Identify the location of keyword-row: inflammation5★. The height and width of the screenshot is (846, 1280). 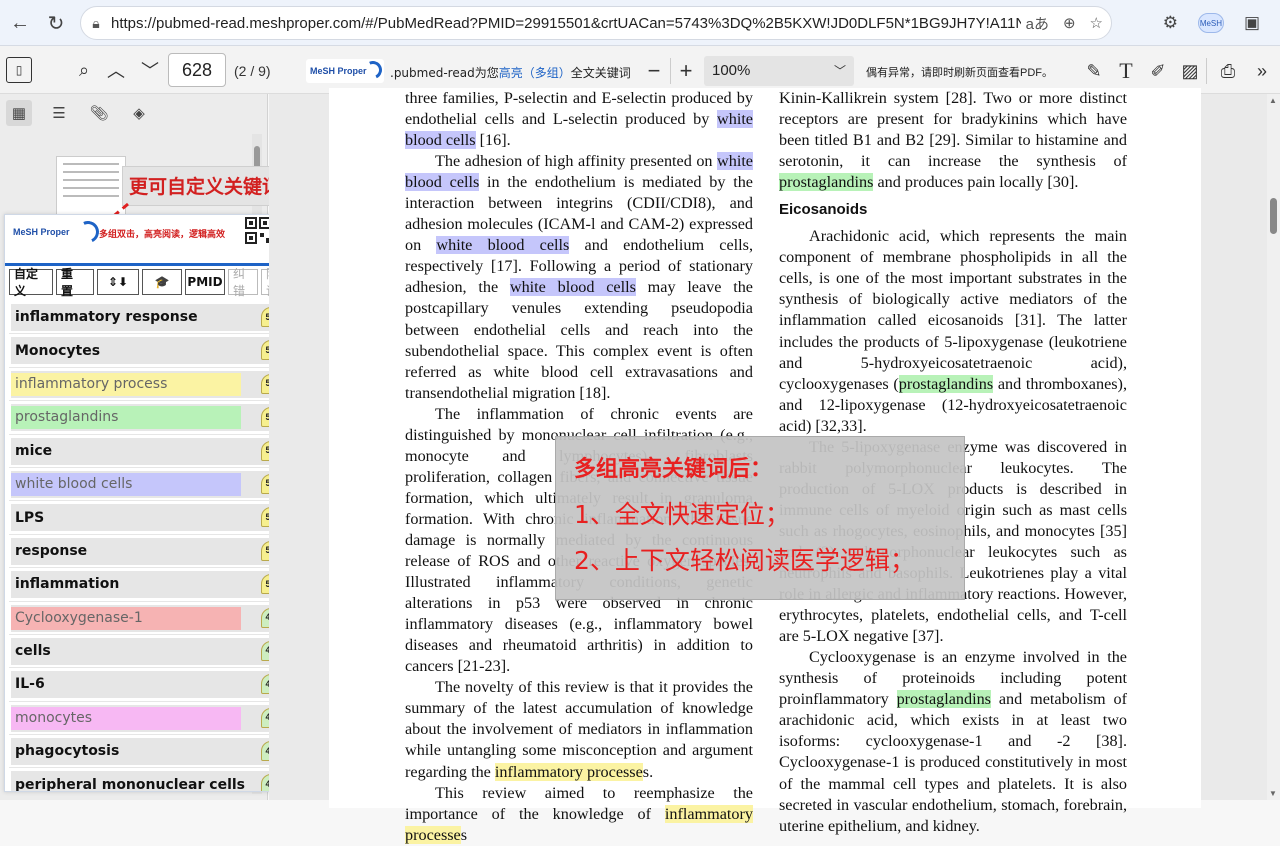
(149, 585).